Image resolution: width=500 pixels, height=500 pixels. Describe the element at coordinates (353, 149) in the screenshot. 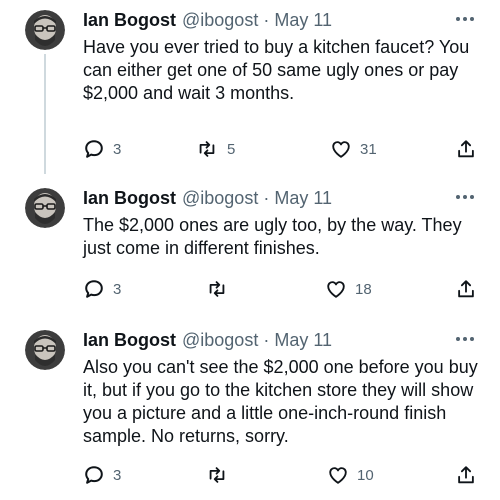

I see `like-button: 31` at that location.